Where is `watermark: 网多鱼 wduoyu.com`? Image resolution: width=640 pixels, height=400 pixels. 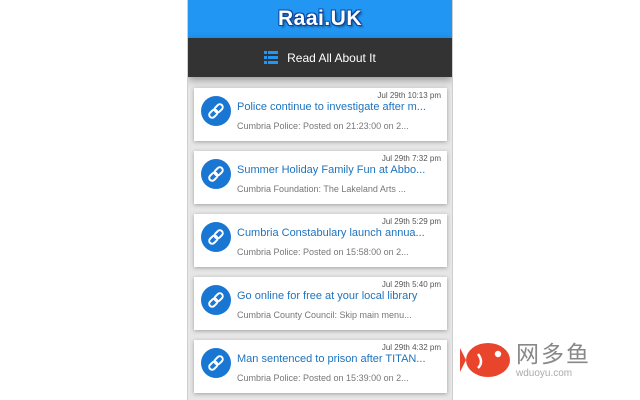
watermark: 网多鱼 wduoyu.com is located at coordinates (545, 360).